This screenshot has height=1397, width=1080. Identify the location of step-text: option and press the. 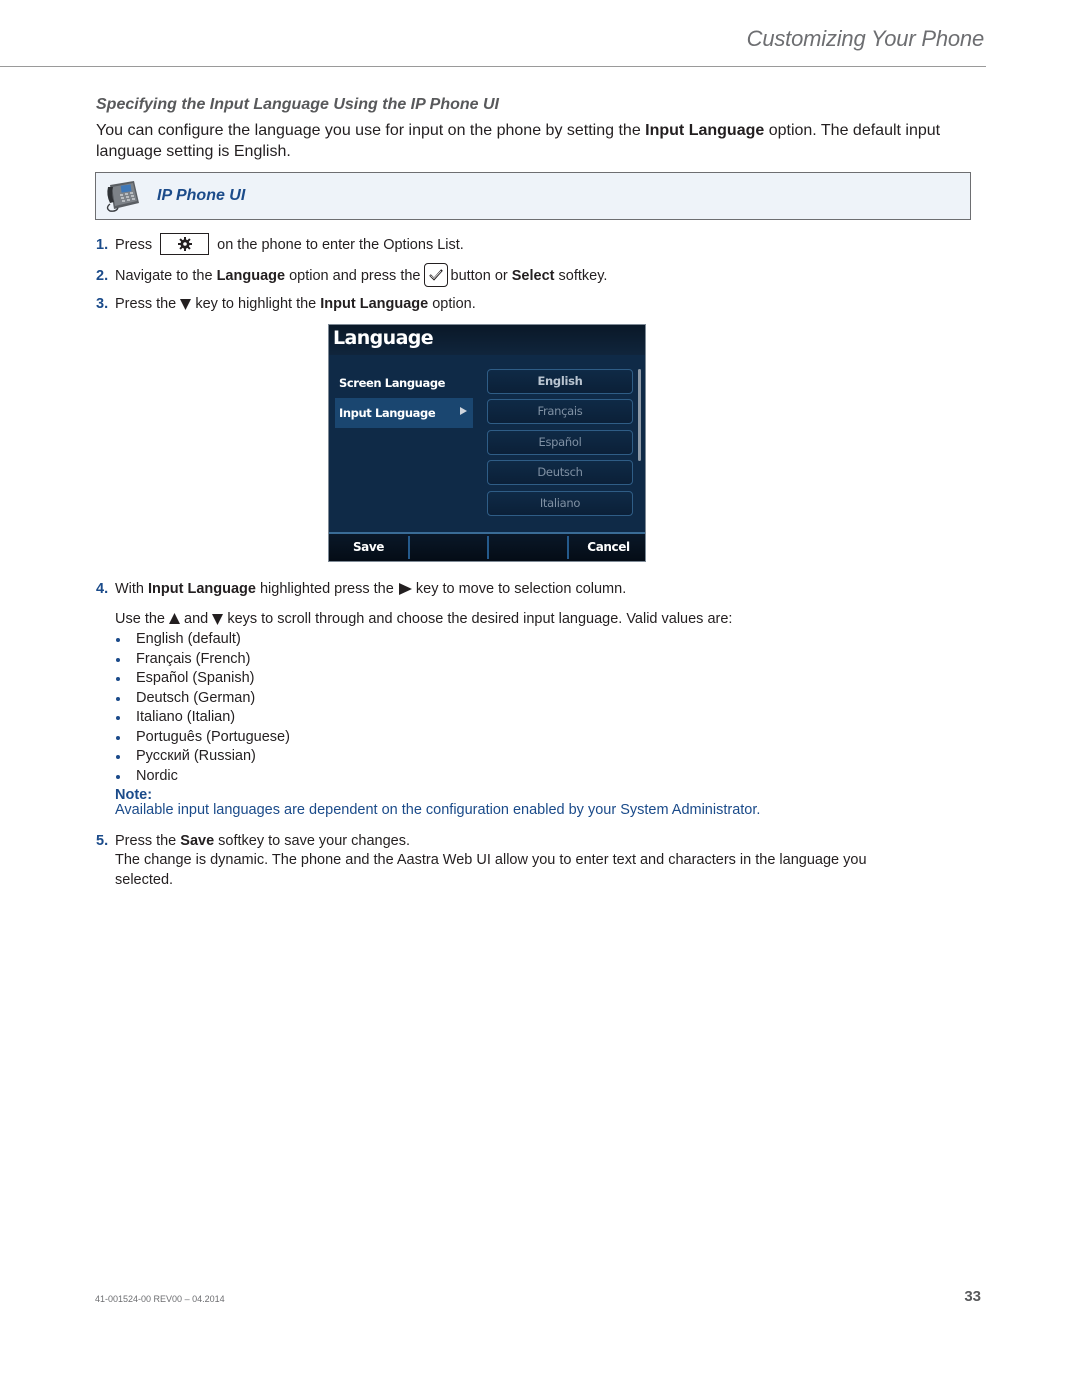
(353, 275).